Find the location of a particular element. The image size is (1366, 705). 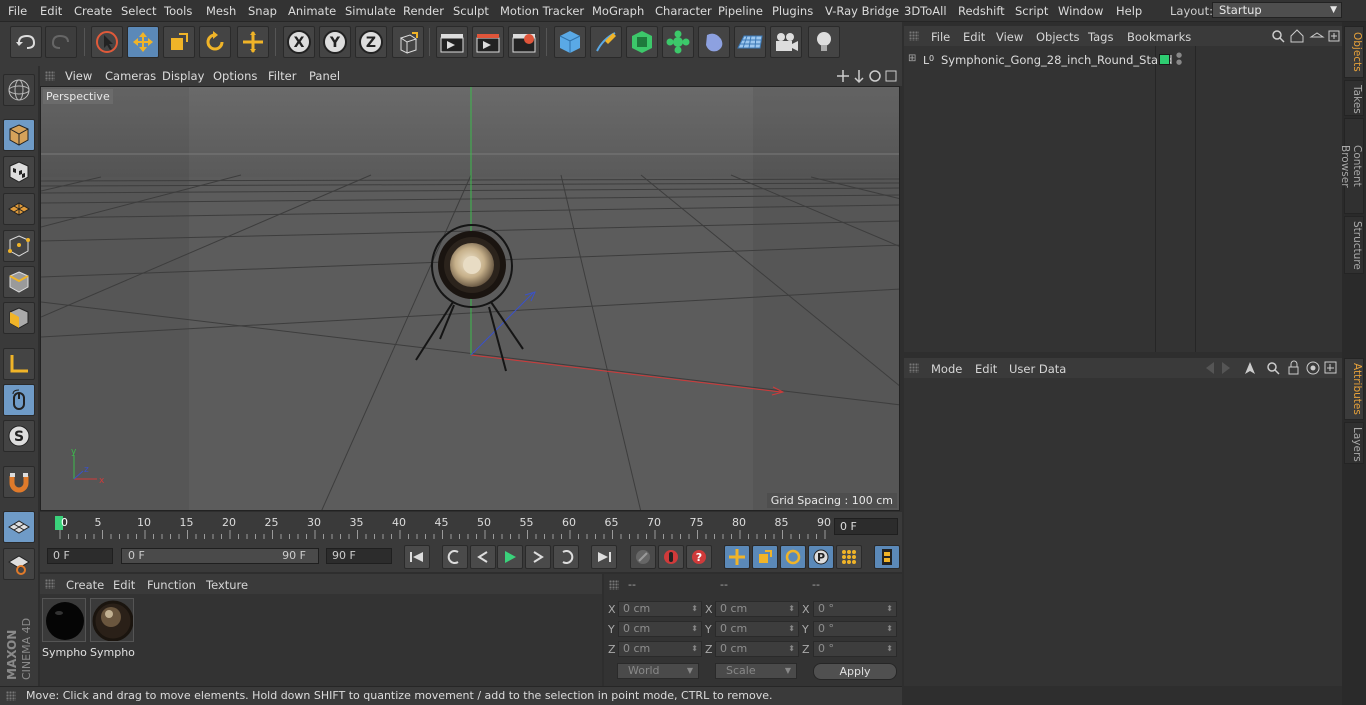

timeline-ruler: 0 5 10 15 20 25 30 35 40 45 50 55 60 65 70 75 80 85 90 is located at coordinates (471, 527).